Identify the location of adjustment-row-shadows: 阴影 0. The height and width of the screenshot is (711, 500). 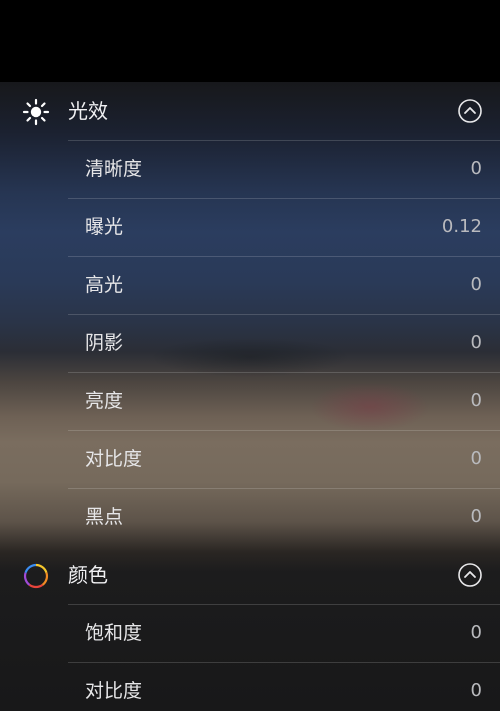
(250, 343).